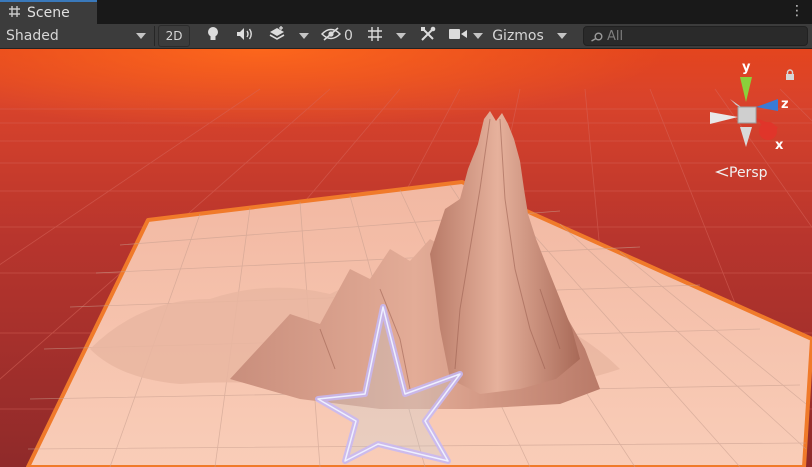 This screenshot has width=812, height=467. What do you see at coordinates (790, 75) in the screenshot?
I see `lock-icon` at bounding box center [790, 75].